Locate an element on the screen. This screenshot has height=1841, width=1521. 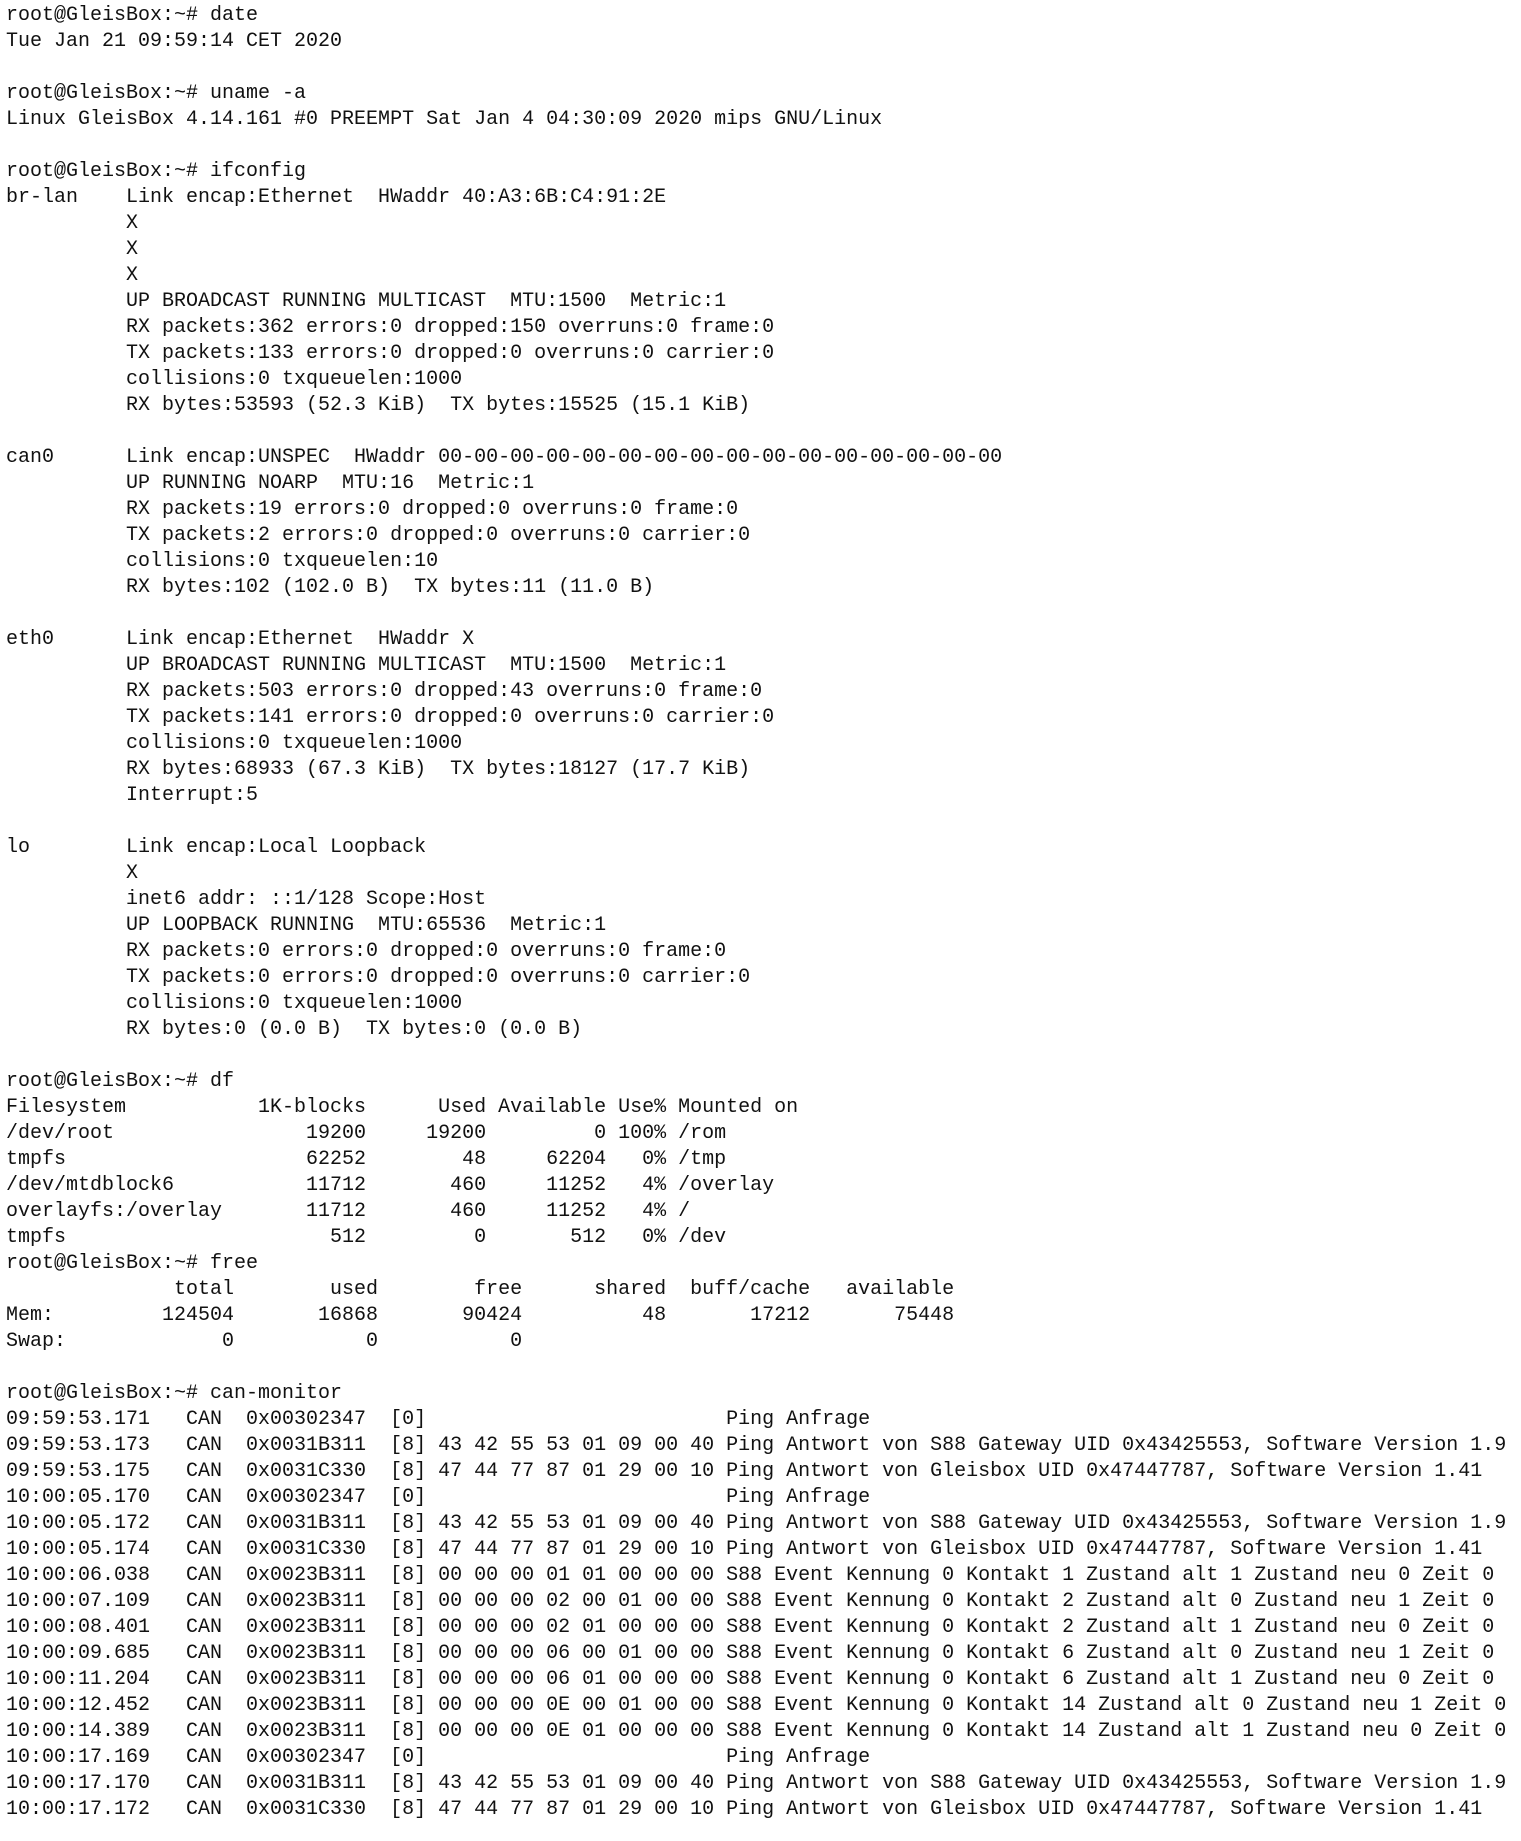
output-line: tmpfs 512 0 512 0% /dev is located at coordinates (366, 1237).